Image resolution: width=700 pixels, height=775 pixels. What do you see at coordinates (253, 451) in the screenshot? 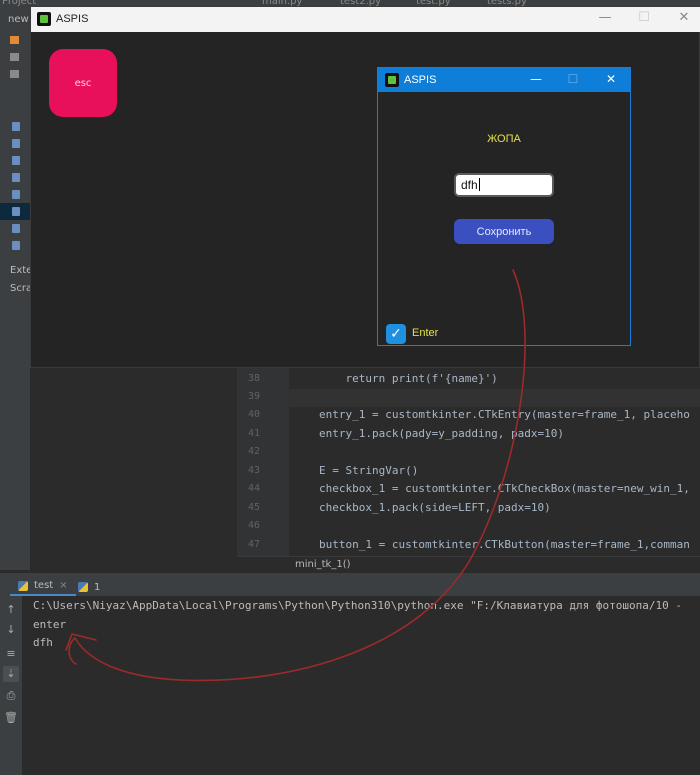
I see `line-number: 42` at bounding box center [253, 451].